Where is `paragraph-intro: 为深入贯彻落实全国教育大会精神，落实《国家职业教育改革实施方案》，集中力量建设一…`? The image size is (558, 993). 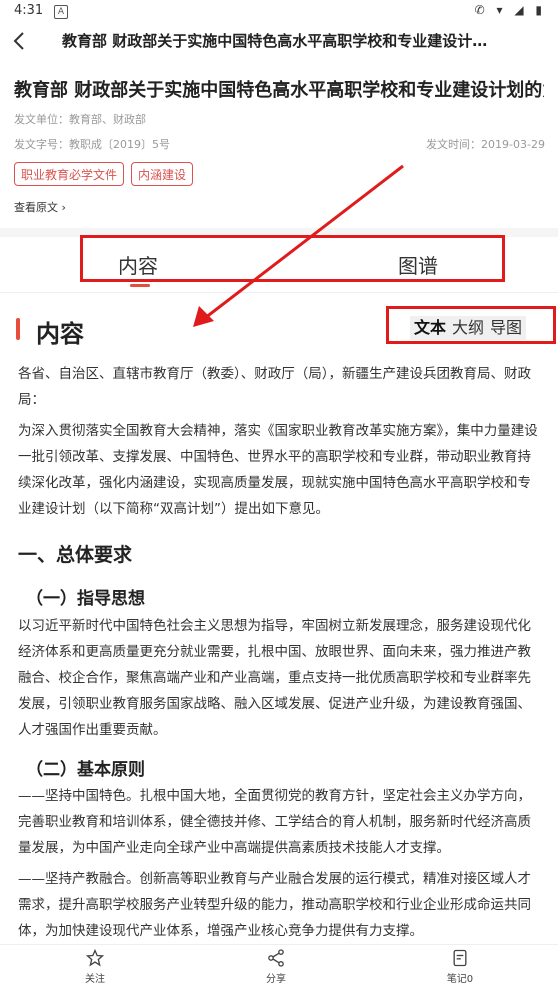 paragraph-intro: 为深入贯彻落实全国教育大会精神，落实《国家职业教育改革实施方案》，集中力量建设一… is located at coordinates (278, 470).